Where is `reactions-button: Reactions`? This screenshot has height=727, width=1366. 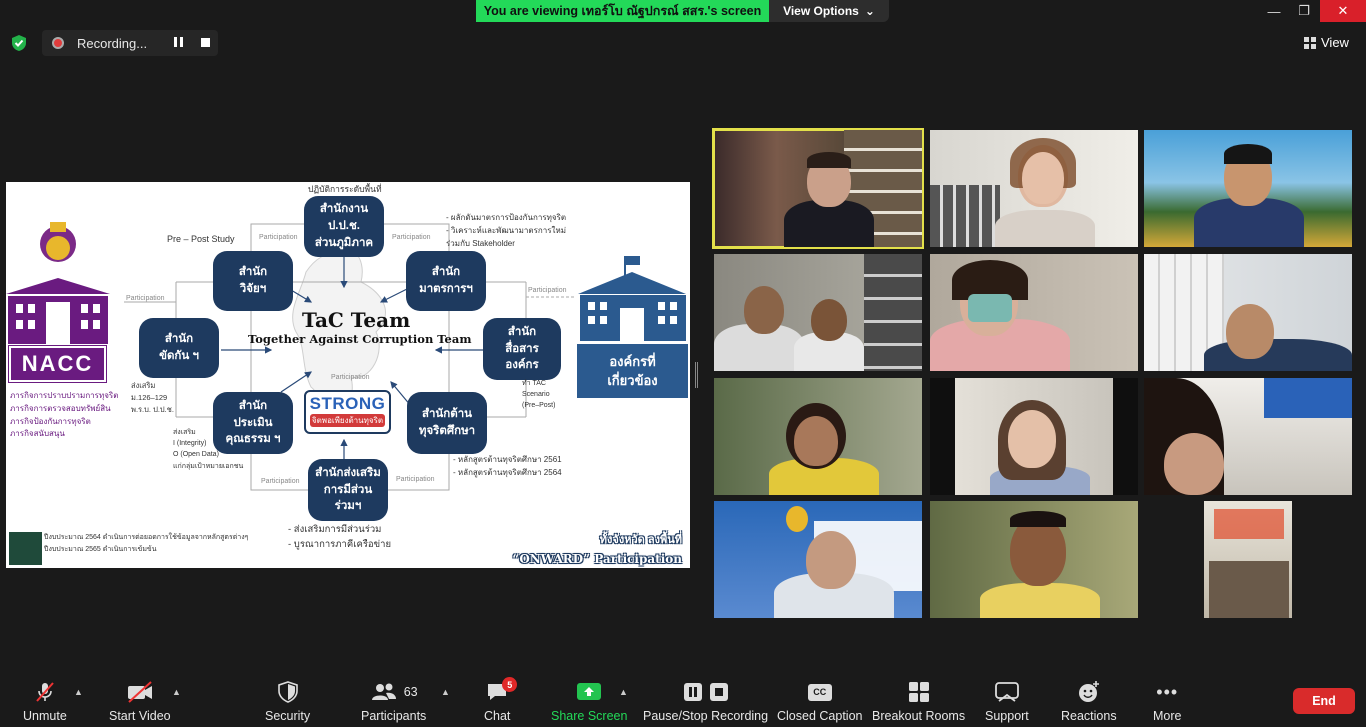 reactions-button: Reactions is located at coordinates (1089, 701).